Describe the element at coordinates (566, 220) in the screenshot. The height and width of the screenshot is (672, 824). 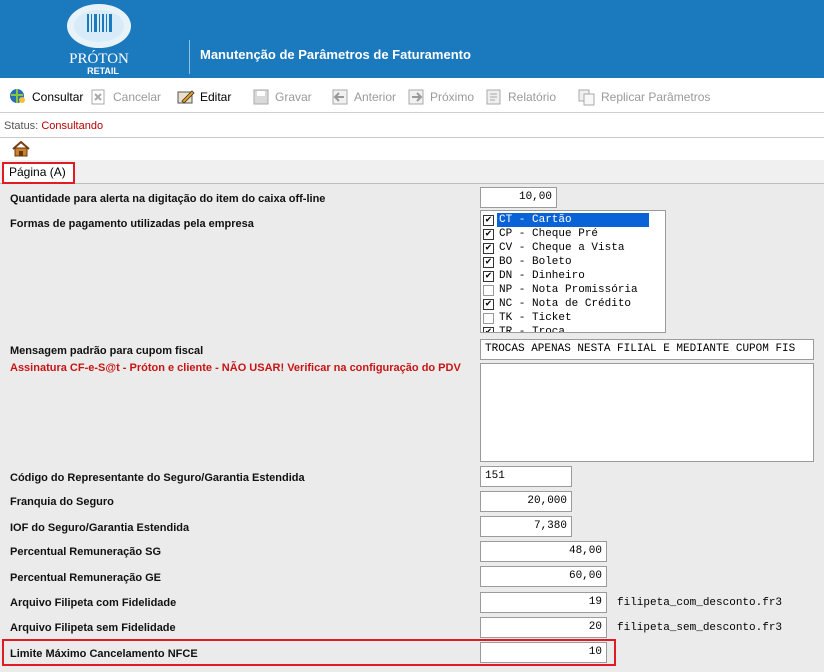
I see `list-item: ✔ CT - Cartão` at that location.